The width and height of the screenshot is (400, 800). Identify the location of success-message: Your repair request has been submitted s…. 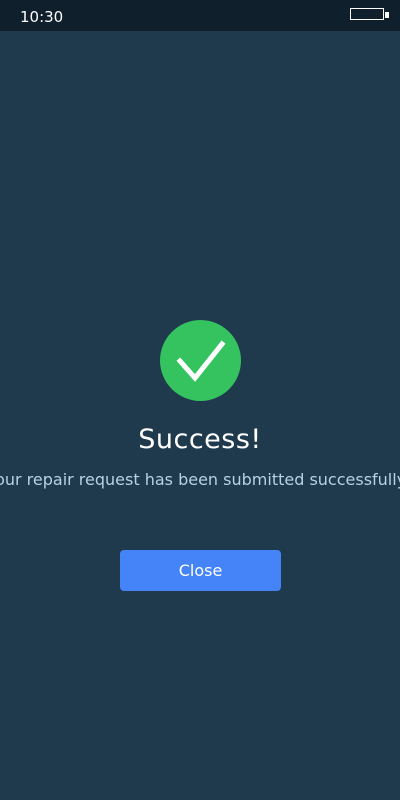
(200, 479).